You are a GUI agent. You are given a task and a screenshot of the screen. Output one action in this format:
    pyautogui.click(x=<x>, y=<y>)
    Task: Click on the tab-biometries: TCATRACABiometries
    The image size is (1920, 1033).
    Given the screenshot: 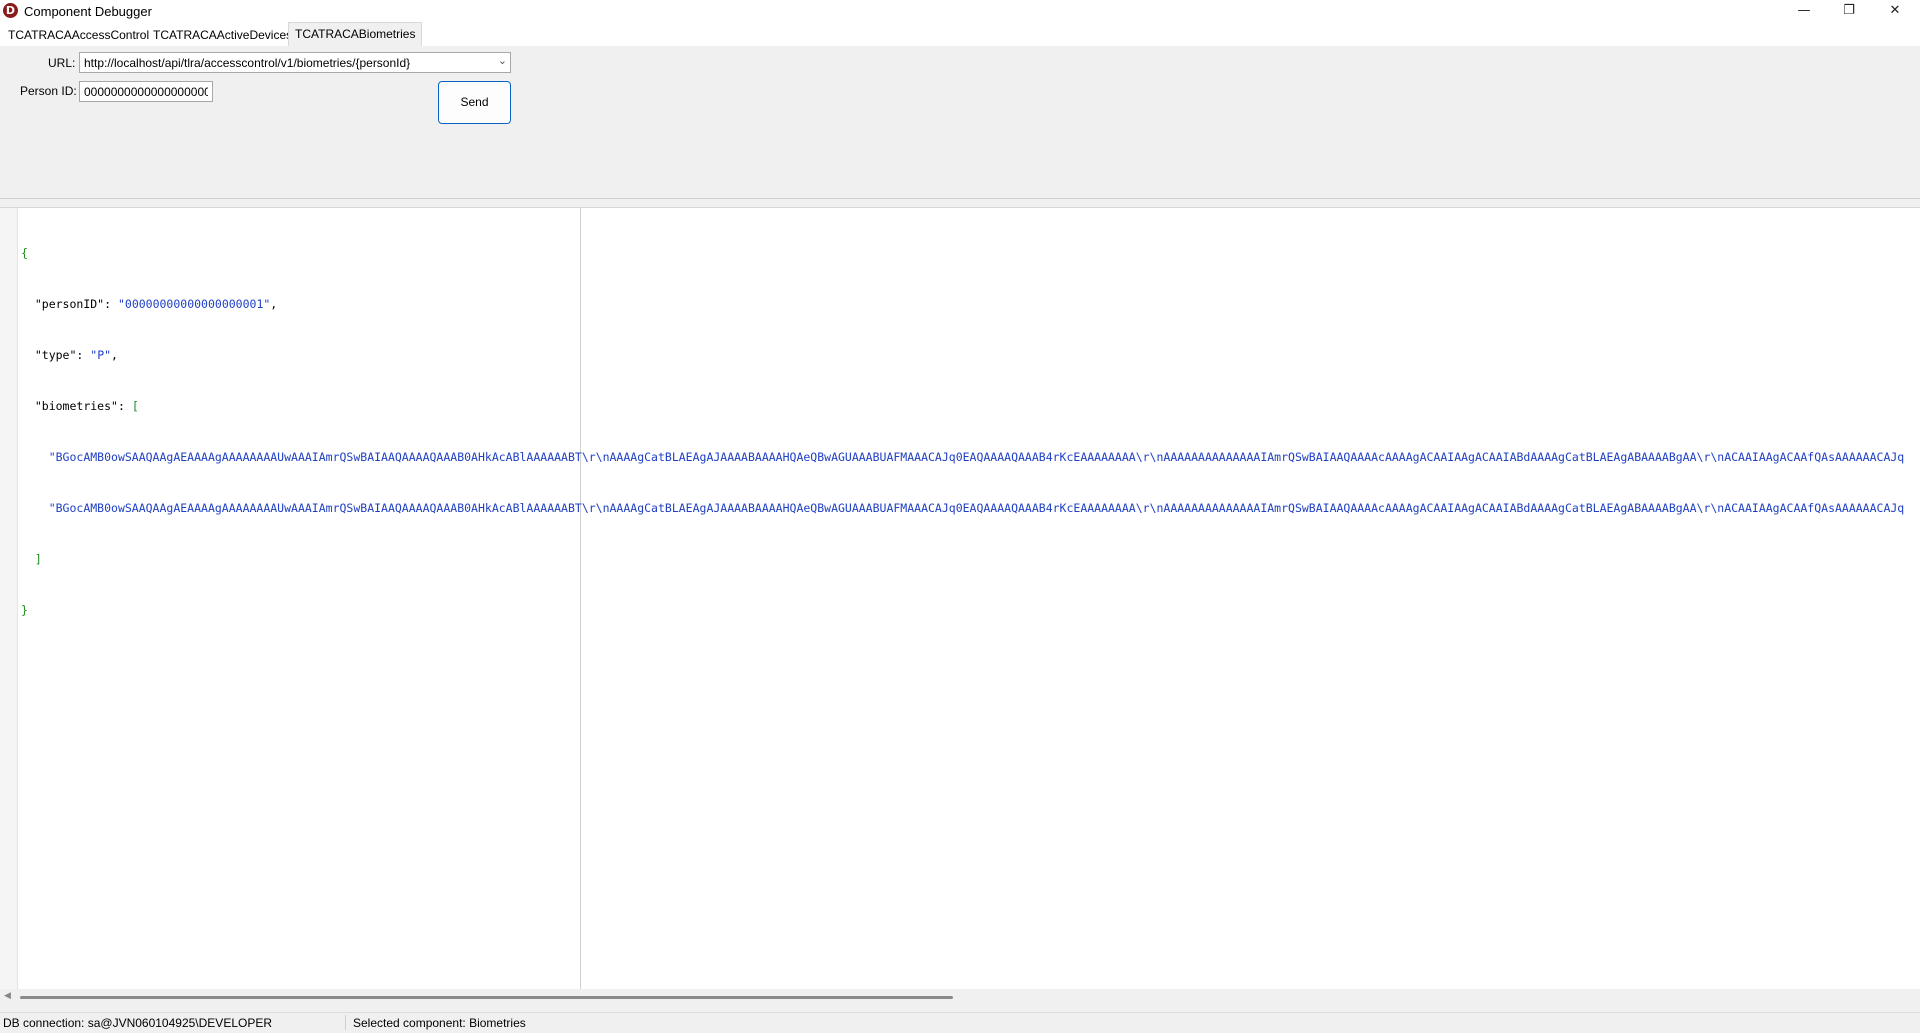 What is the action you would take?
    pyautogui.click(x=355, y=34)
    